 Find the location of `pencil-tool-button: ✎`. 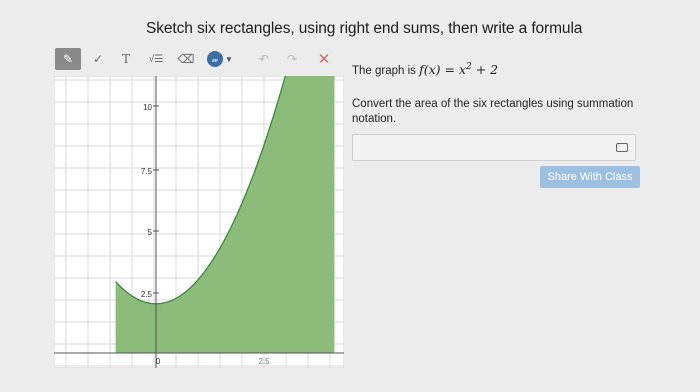

pencil-tool-button: ✎ is located at coordinates (68, 59).